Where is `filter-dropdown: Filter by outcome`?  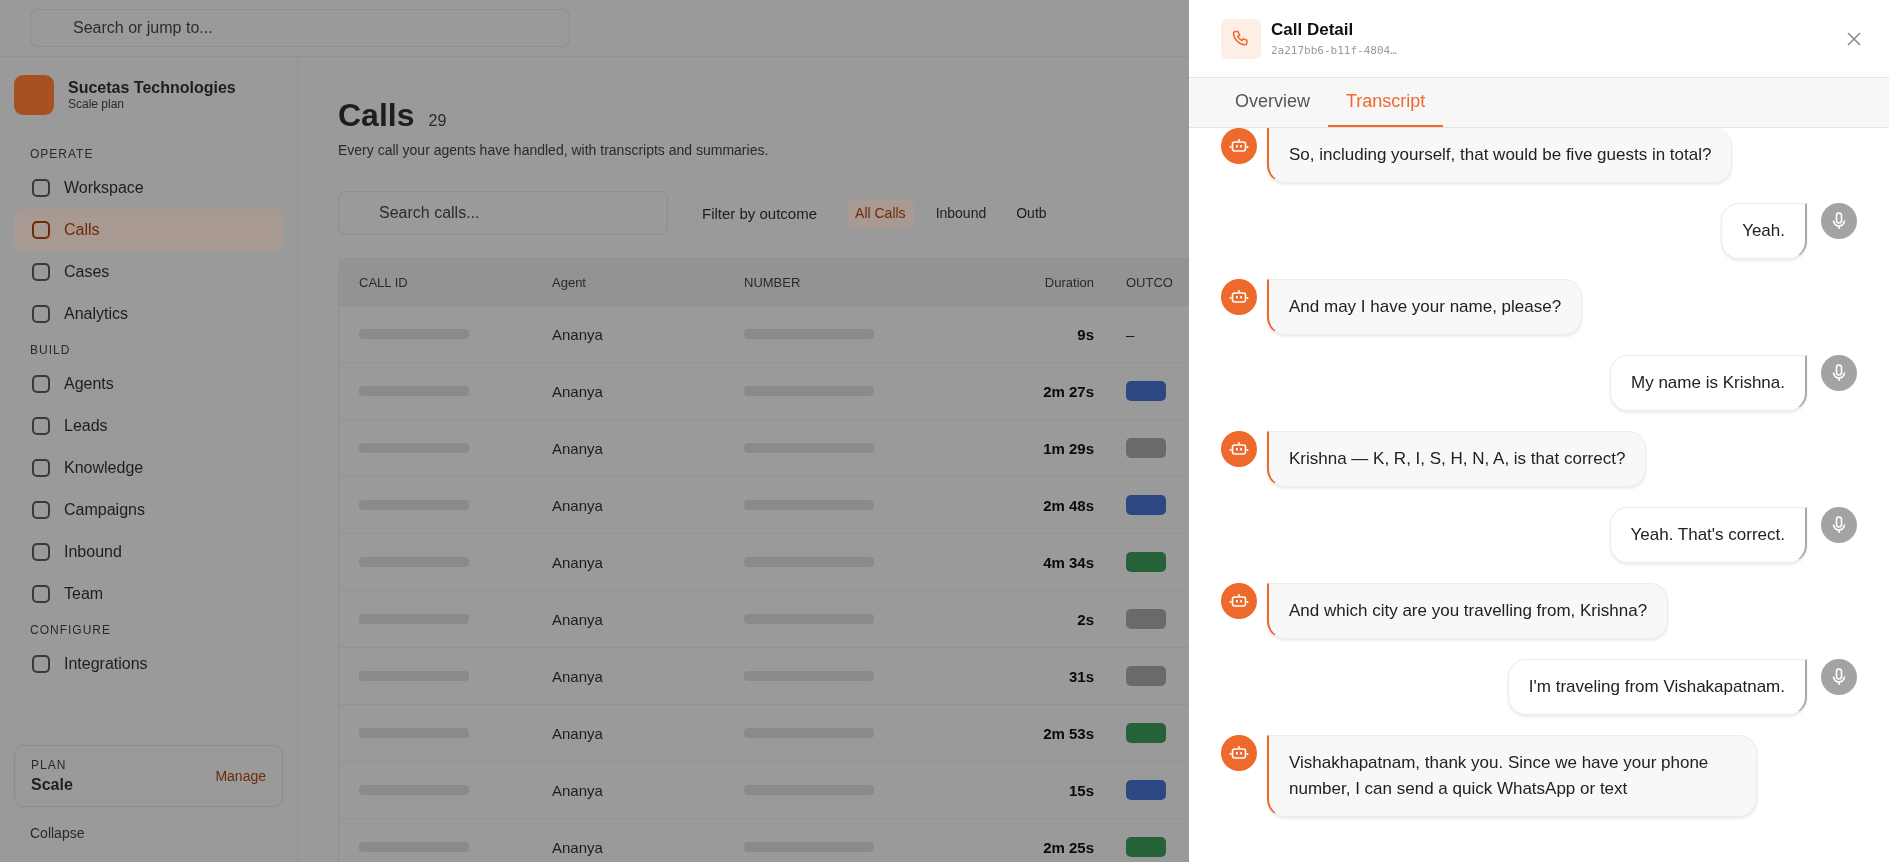 filter-dropdown: Filter by outcome is located at coordinates (768, 213).